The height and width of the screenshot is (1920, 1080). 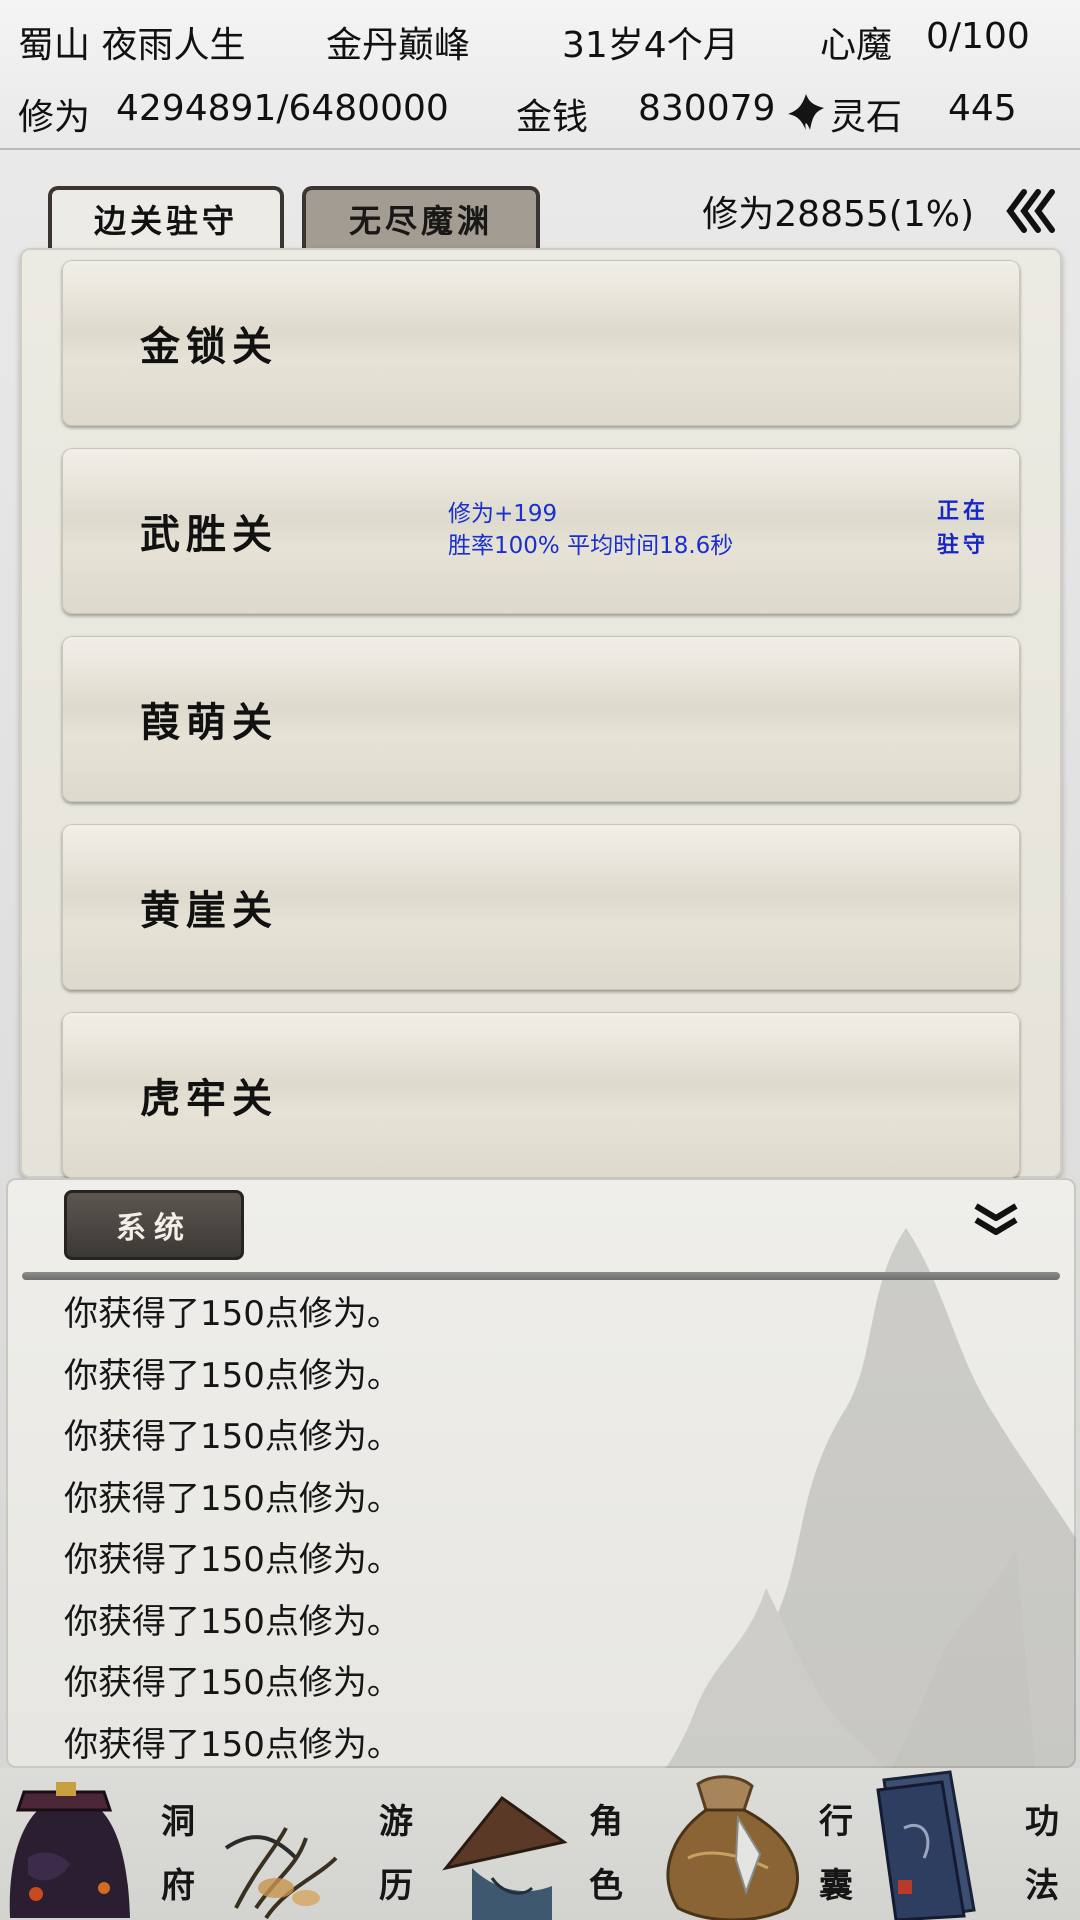 What do you see at coordinates (1031, 211) in the screenshot?
I see `collapse-left-icon` at bounding box center [1031, 211].